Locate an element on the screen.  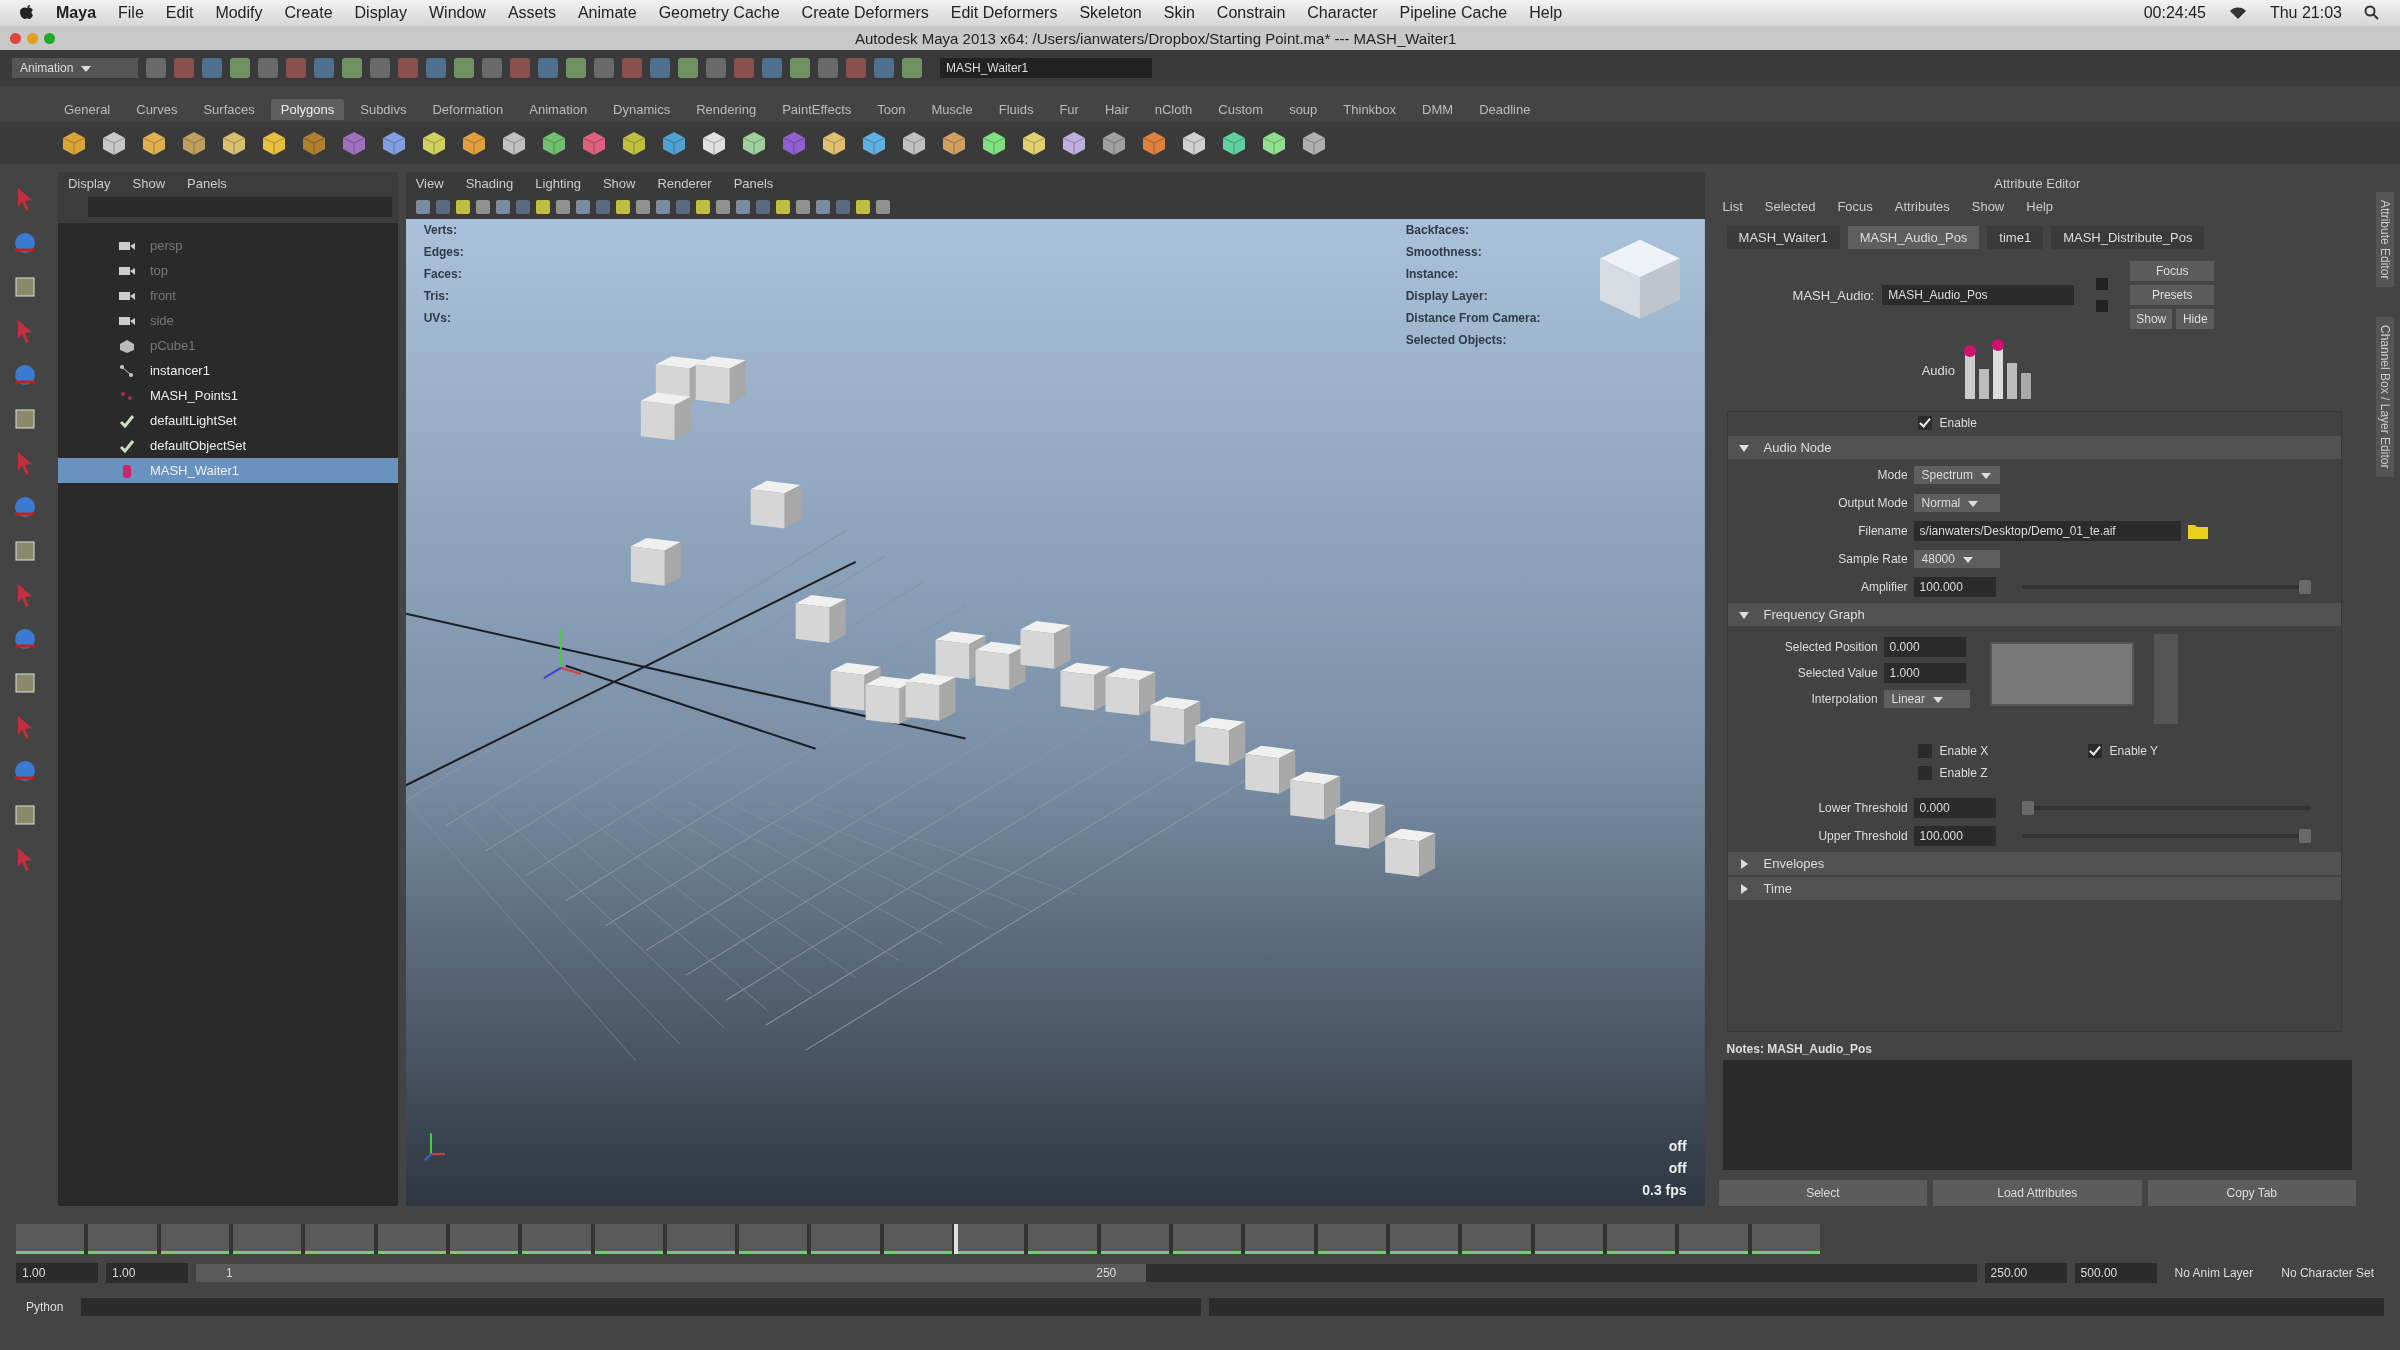
panel-menu-item: List is located at coordinates (1732, 206).